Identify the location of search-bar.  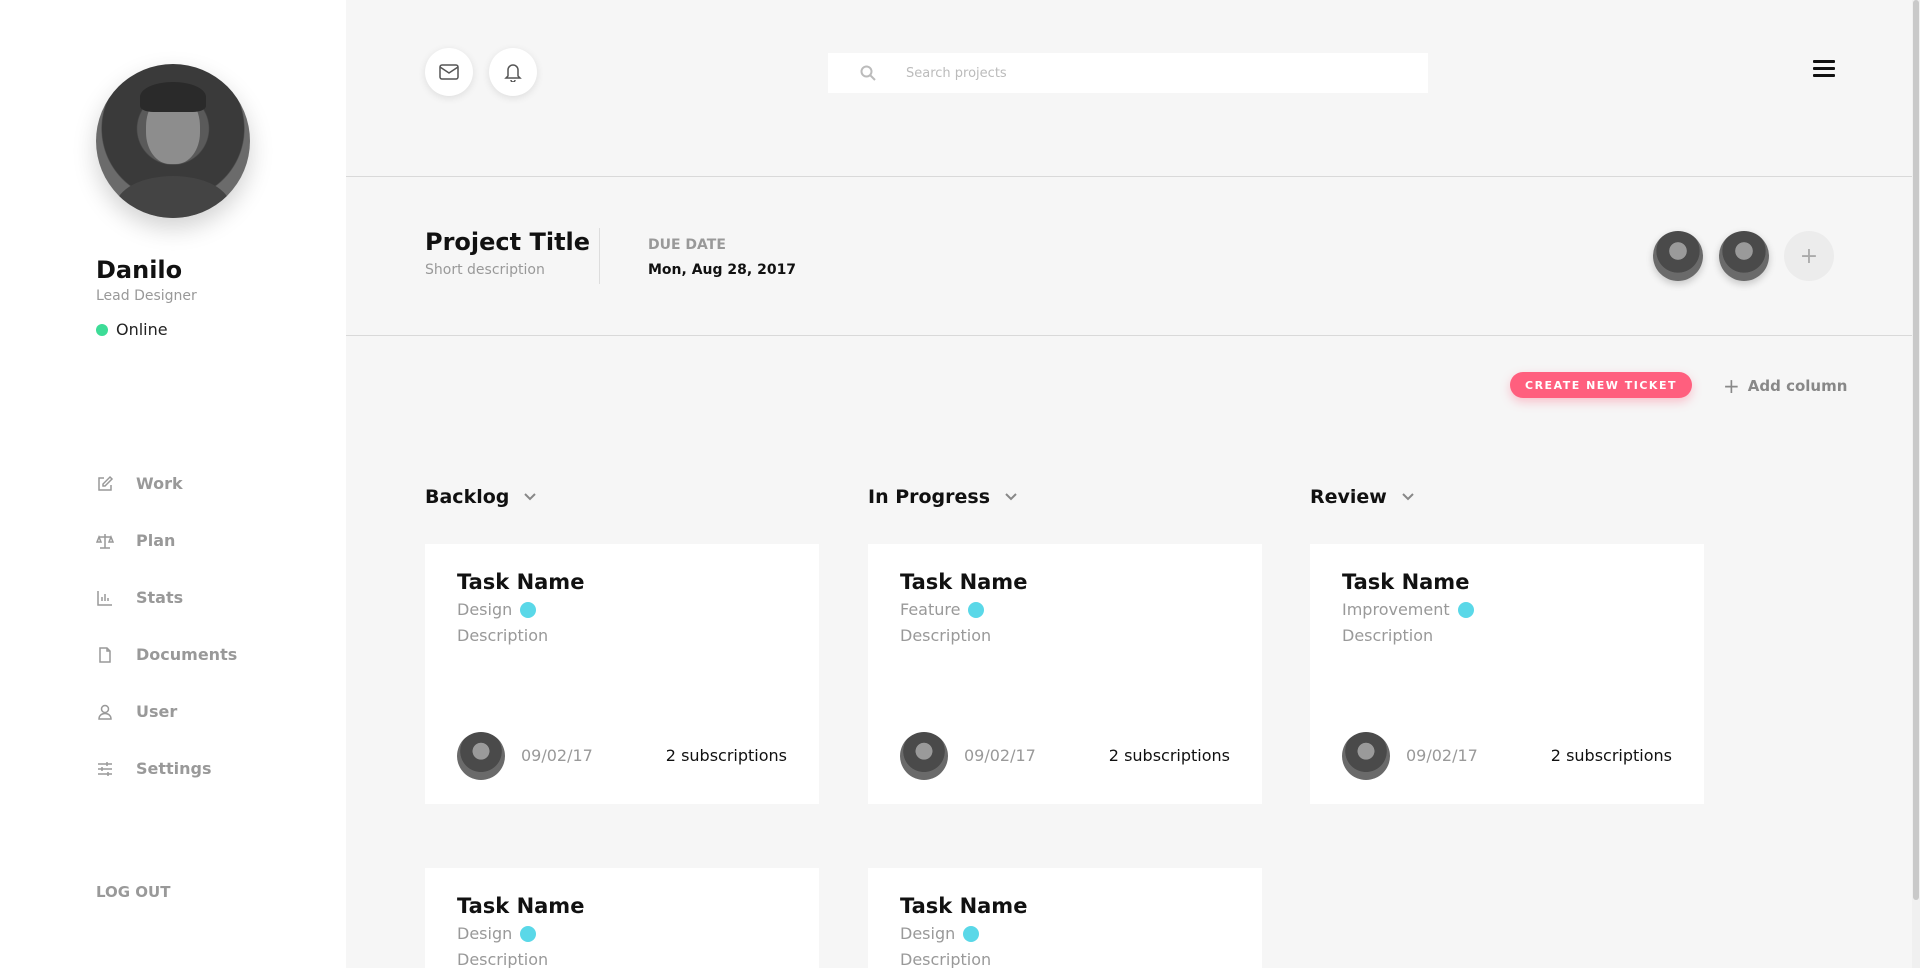
(1128, 73).